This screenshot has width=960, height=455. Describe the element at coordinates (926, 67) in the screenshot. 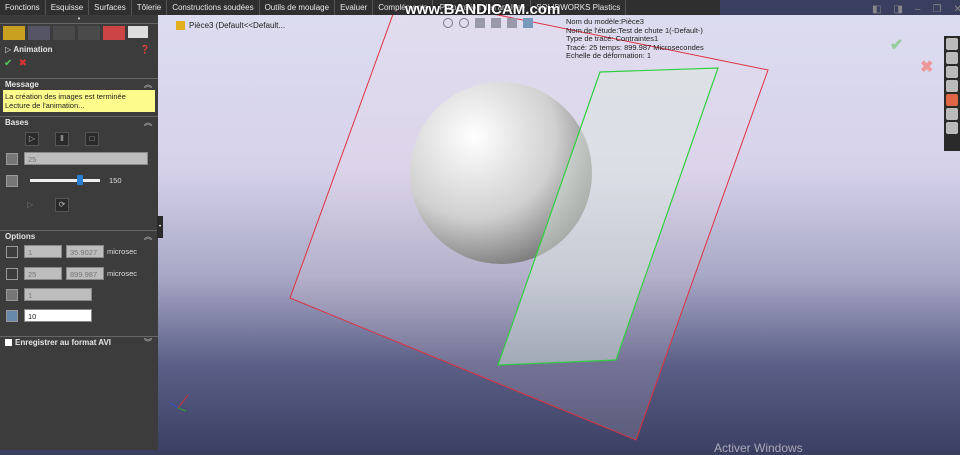

I see `cancel-x-icon: ✖` at that location.